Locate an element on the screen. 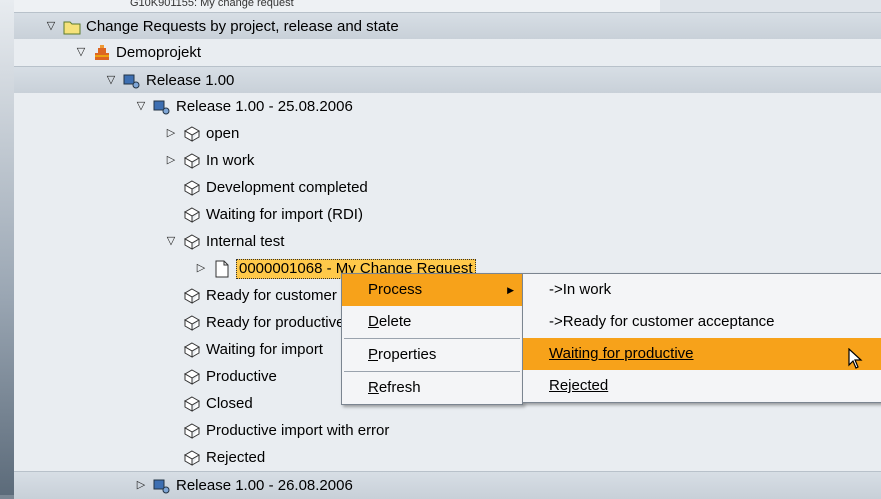 The image size is (881, 499). menu-item-mnemonic: P is located at coordinates (373, 354).